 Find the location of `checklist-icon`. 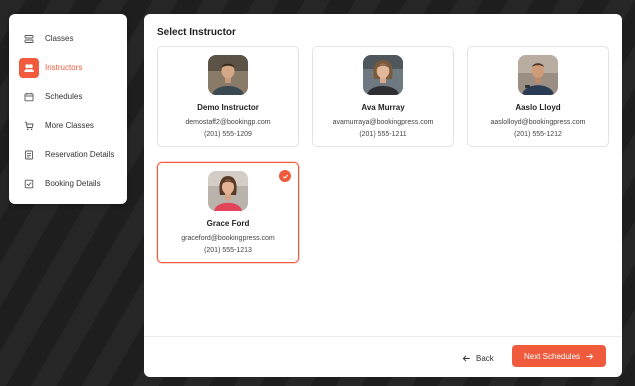

checklist-icon is located at coordinates (29, 184).